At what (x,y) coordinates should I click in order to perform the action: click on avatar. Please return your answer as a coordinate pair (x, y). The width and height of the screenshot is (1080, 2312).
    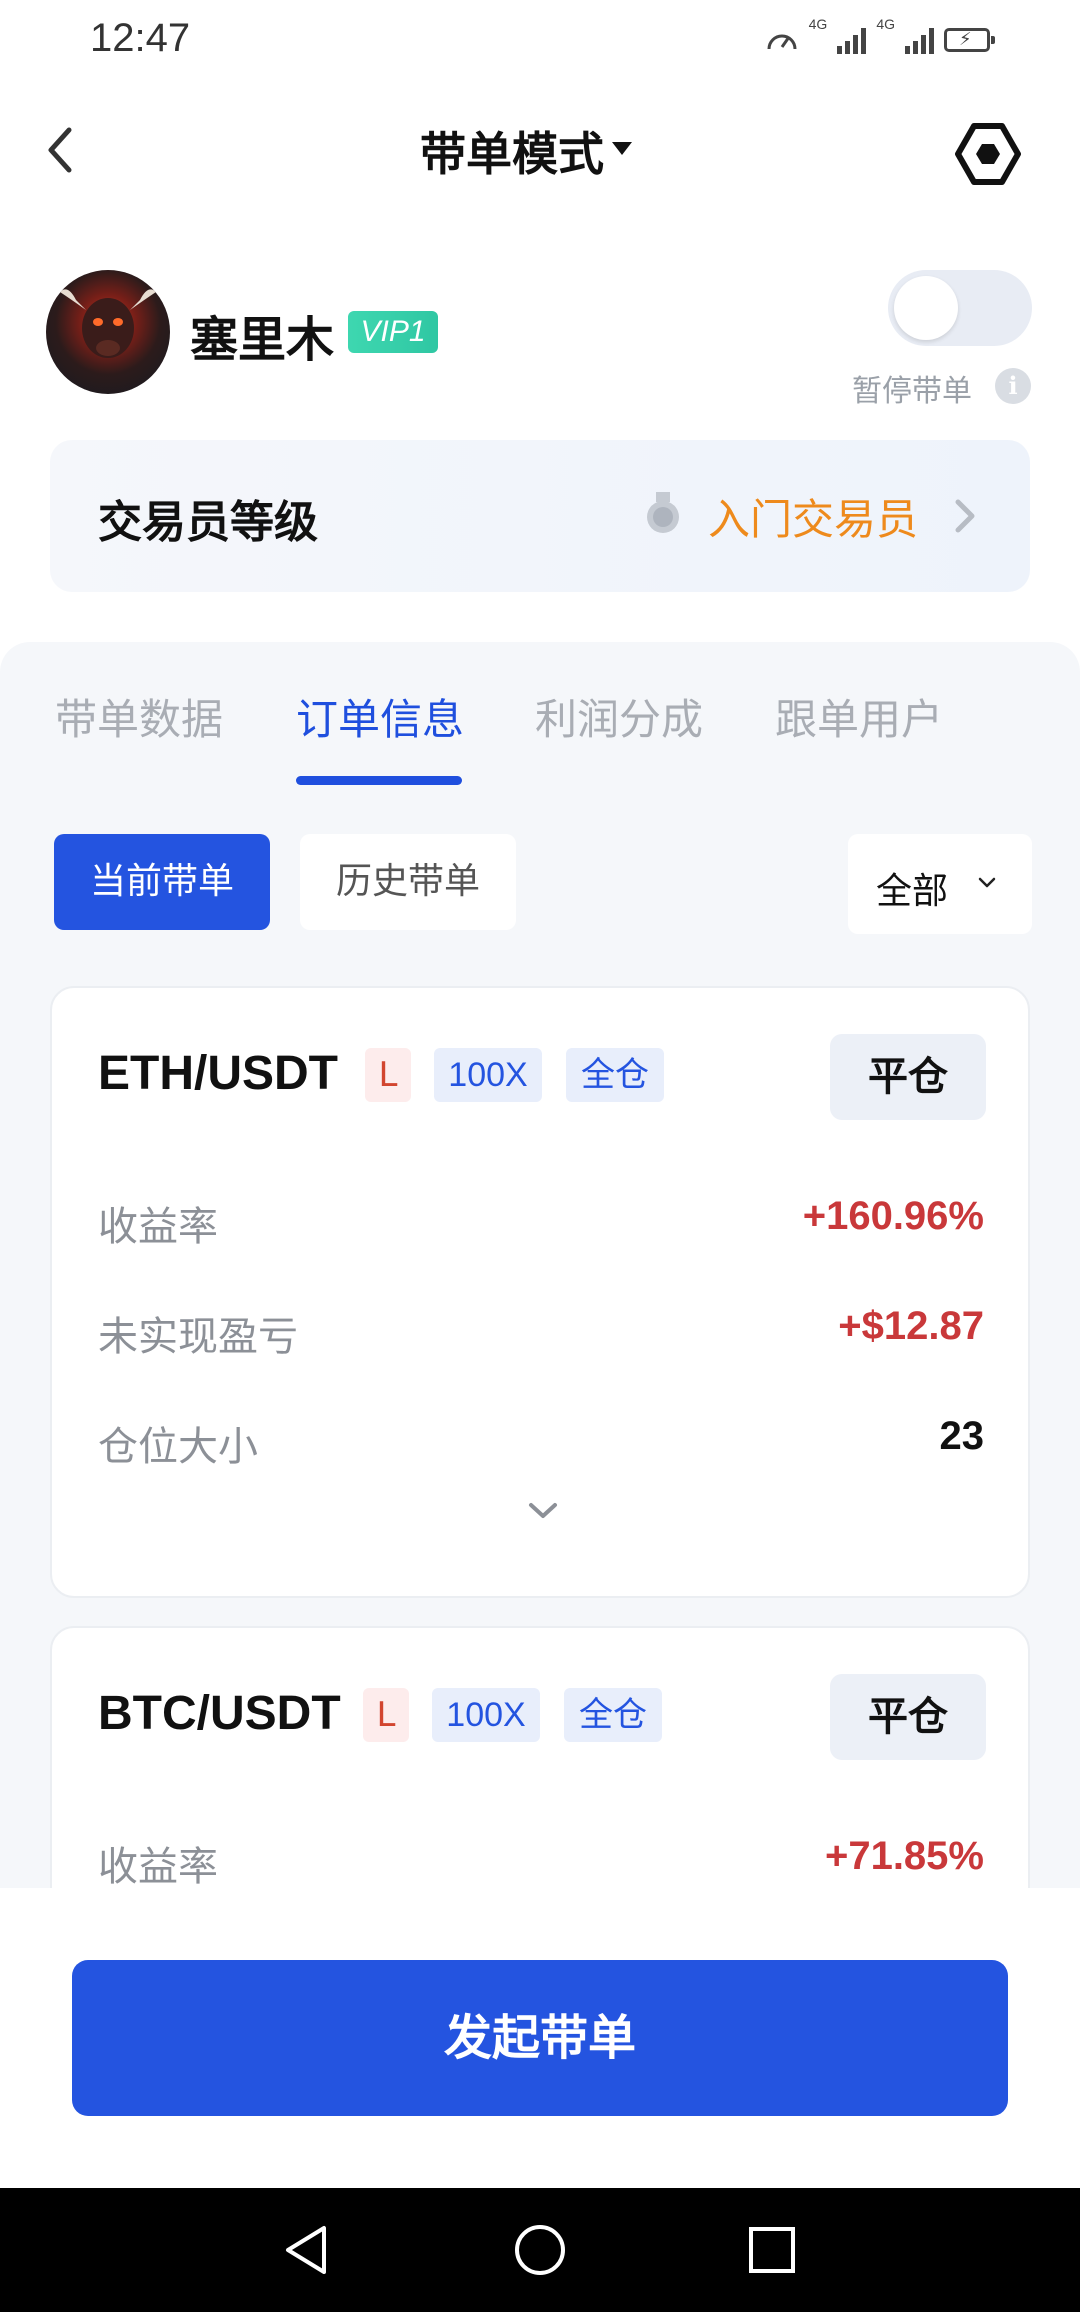
    Looking at the image, I should click on (108, 332).